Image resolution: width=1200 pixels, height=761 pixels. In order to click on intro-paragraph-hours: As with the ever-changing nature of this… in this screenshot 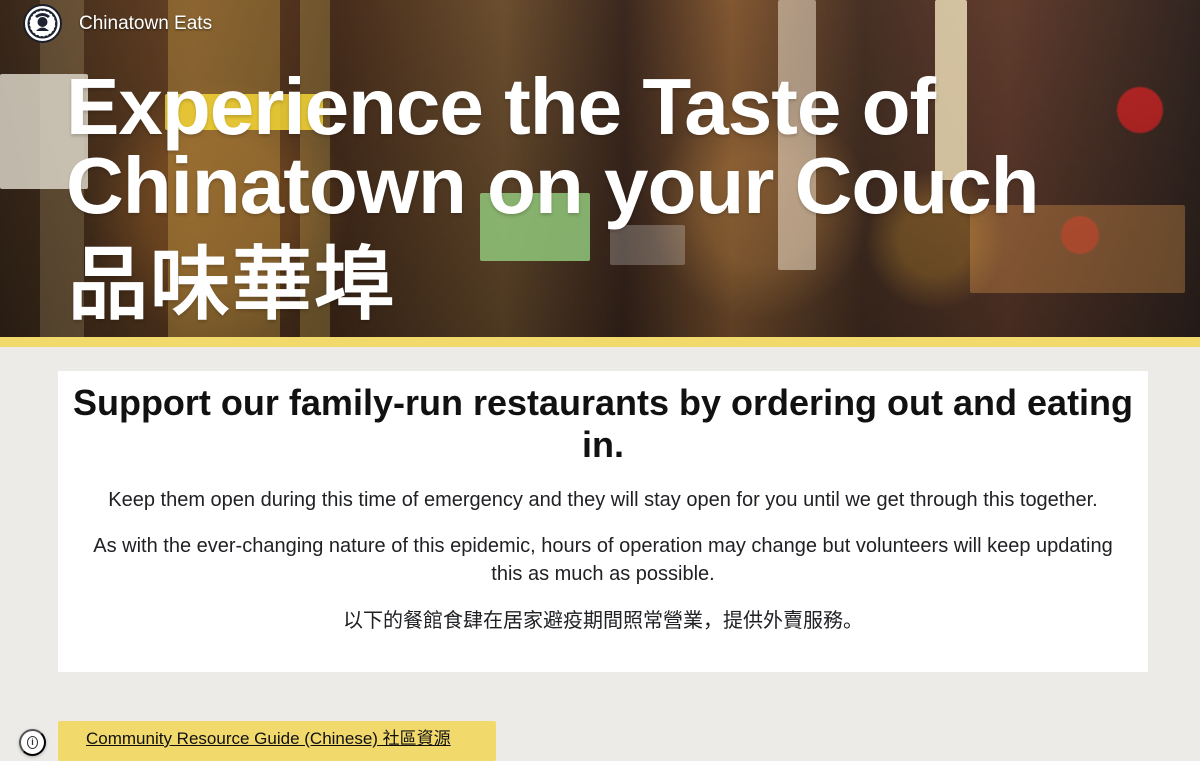, I will do `click(603, 560)`.